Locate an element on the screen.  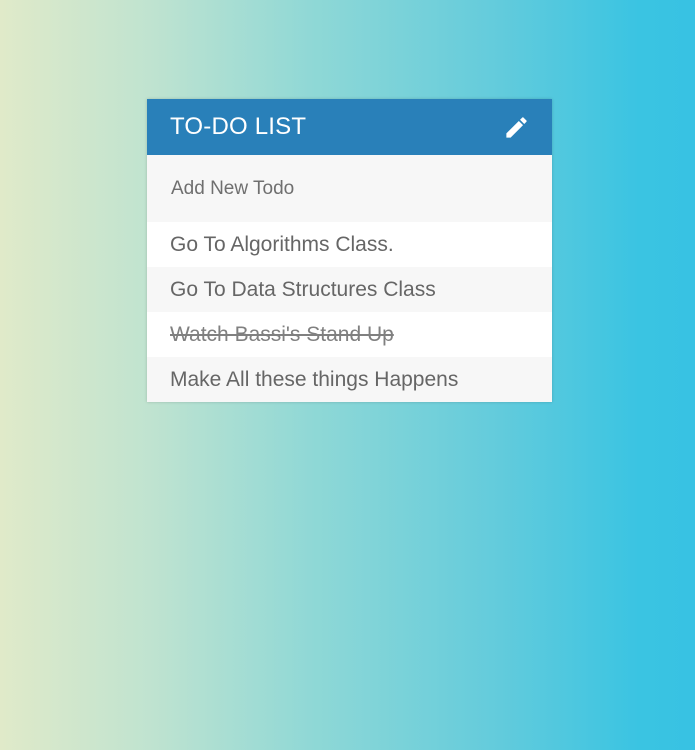
todo-item: Watch Bassi's Stand Up is located at coordinates (349, 334).